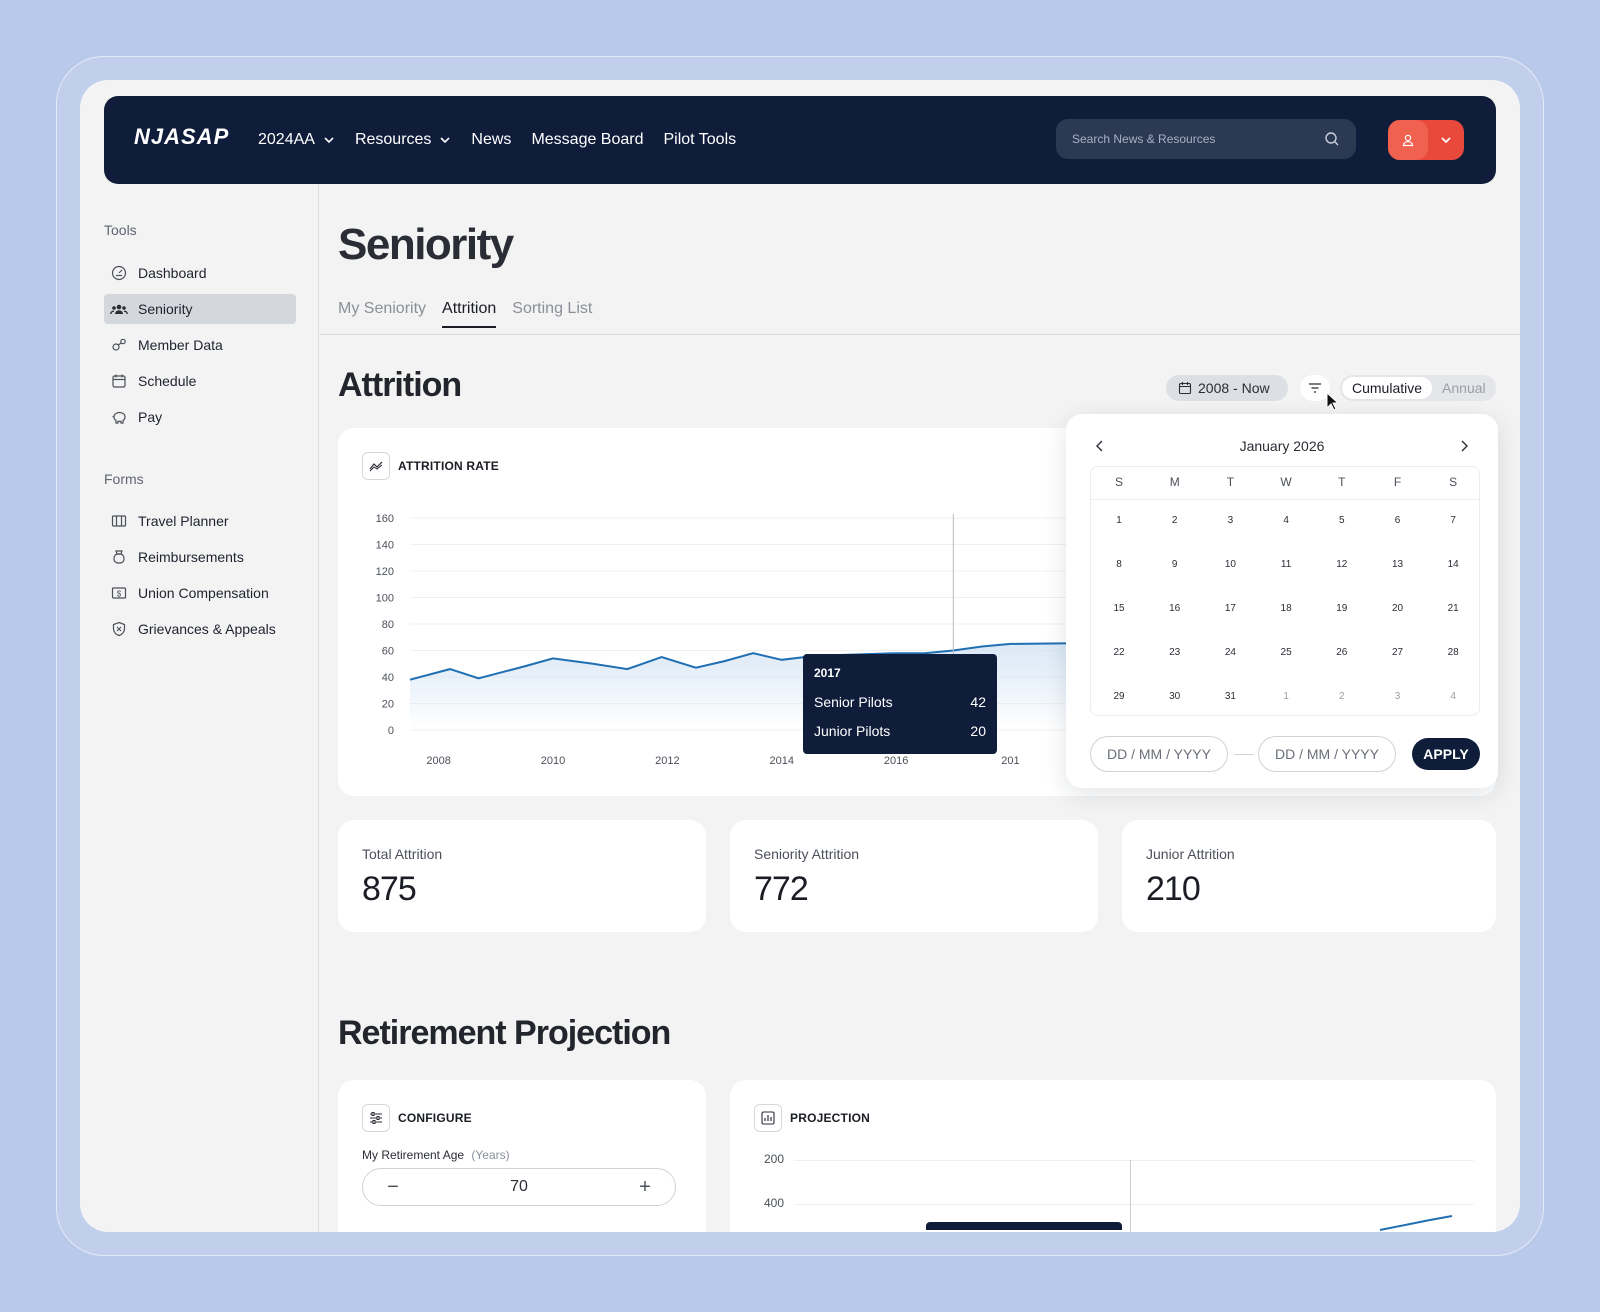  I want to click on calendar-day: 12, so click(1342, 564).